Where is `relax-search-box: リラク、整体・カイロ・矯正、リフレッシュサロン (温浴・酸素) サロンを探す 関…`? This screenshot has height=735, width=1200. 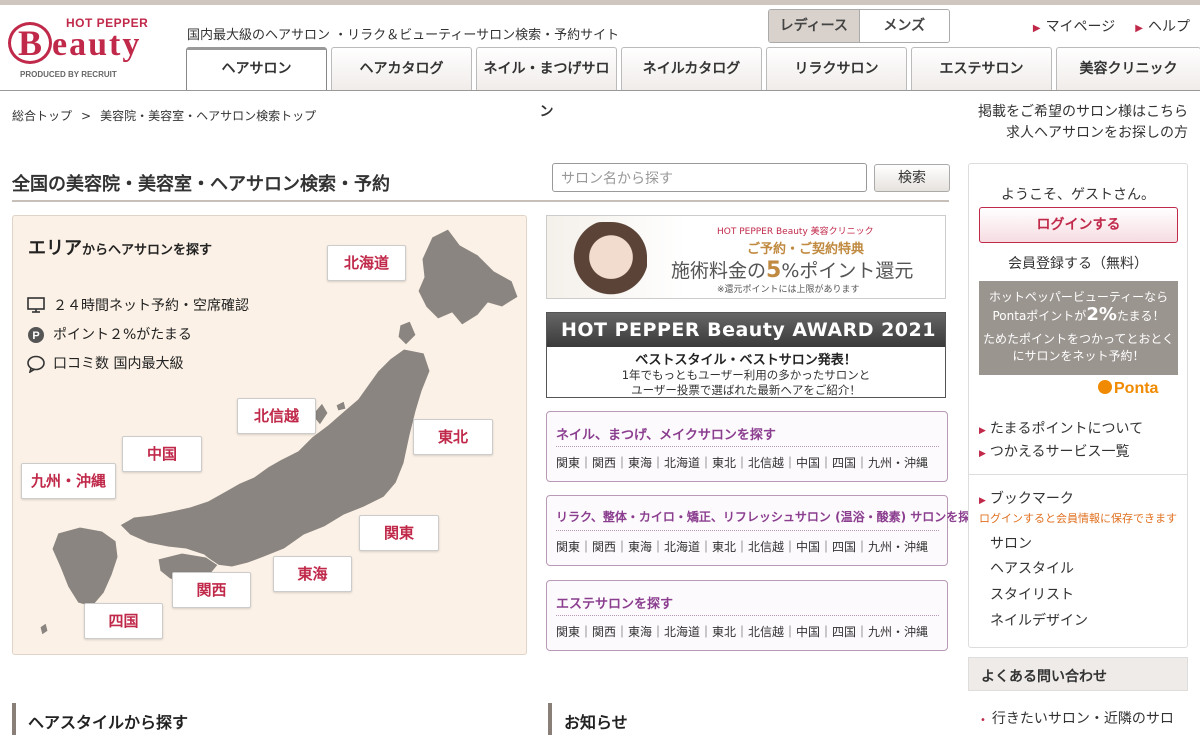
relax-search-box: リラク、整体・カイロ・矯正、リフレッシュサロン (温浴・酸素) サロンを探す 関… is located at coordinates (764, 530).